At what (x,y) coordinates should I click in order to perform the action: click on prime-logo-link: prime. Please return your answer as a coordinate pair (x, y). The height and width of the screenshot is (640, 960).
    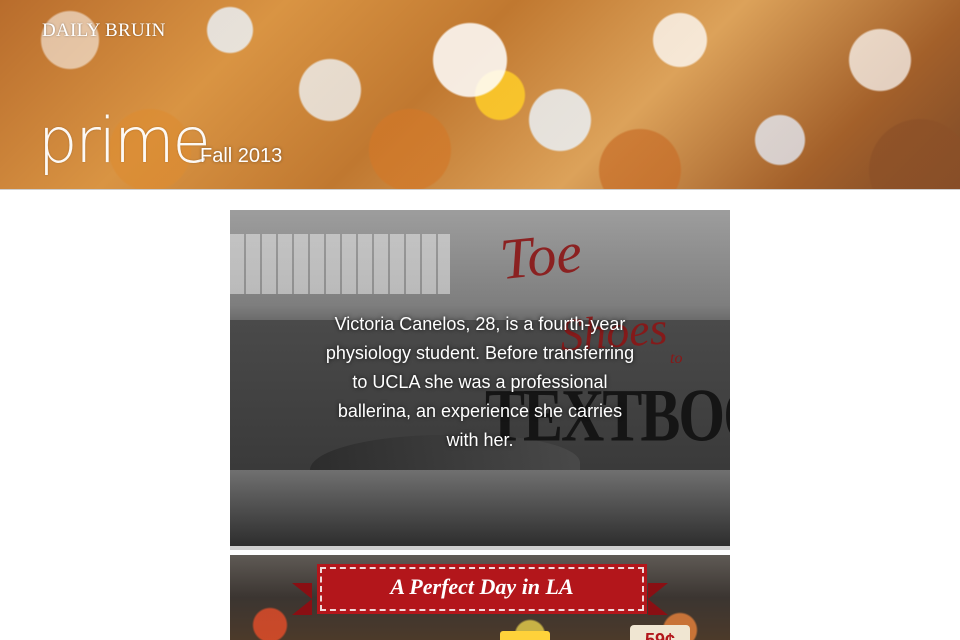
    Looking at the image, I should click on (124, 141).